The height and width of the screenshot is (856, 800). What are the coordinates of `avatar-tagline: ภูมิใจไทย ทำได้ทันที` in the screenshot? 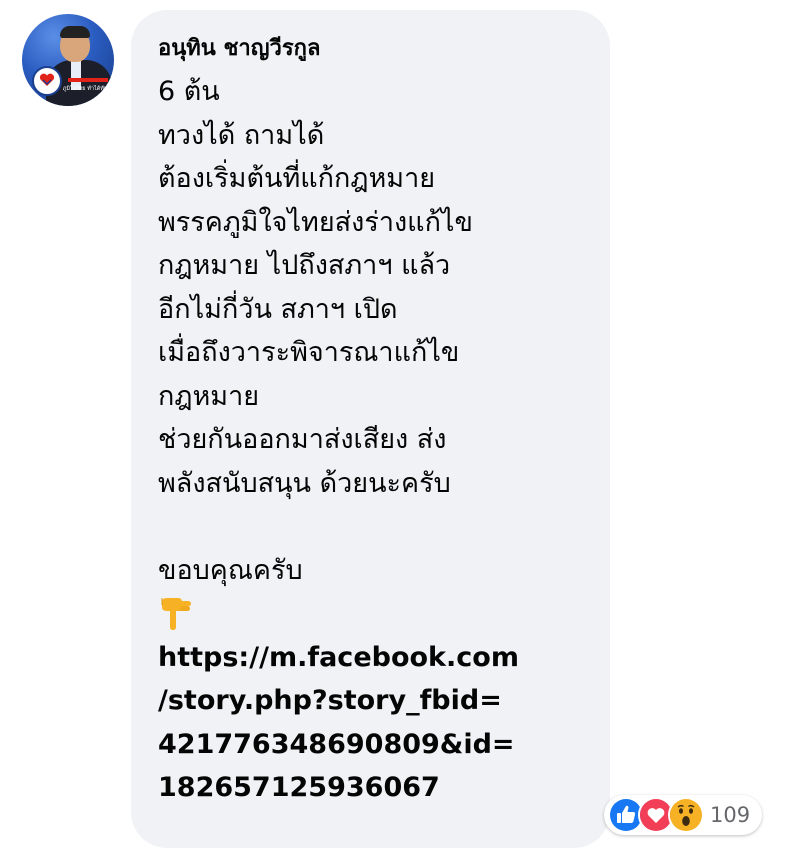 It's located at (87, 89).